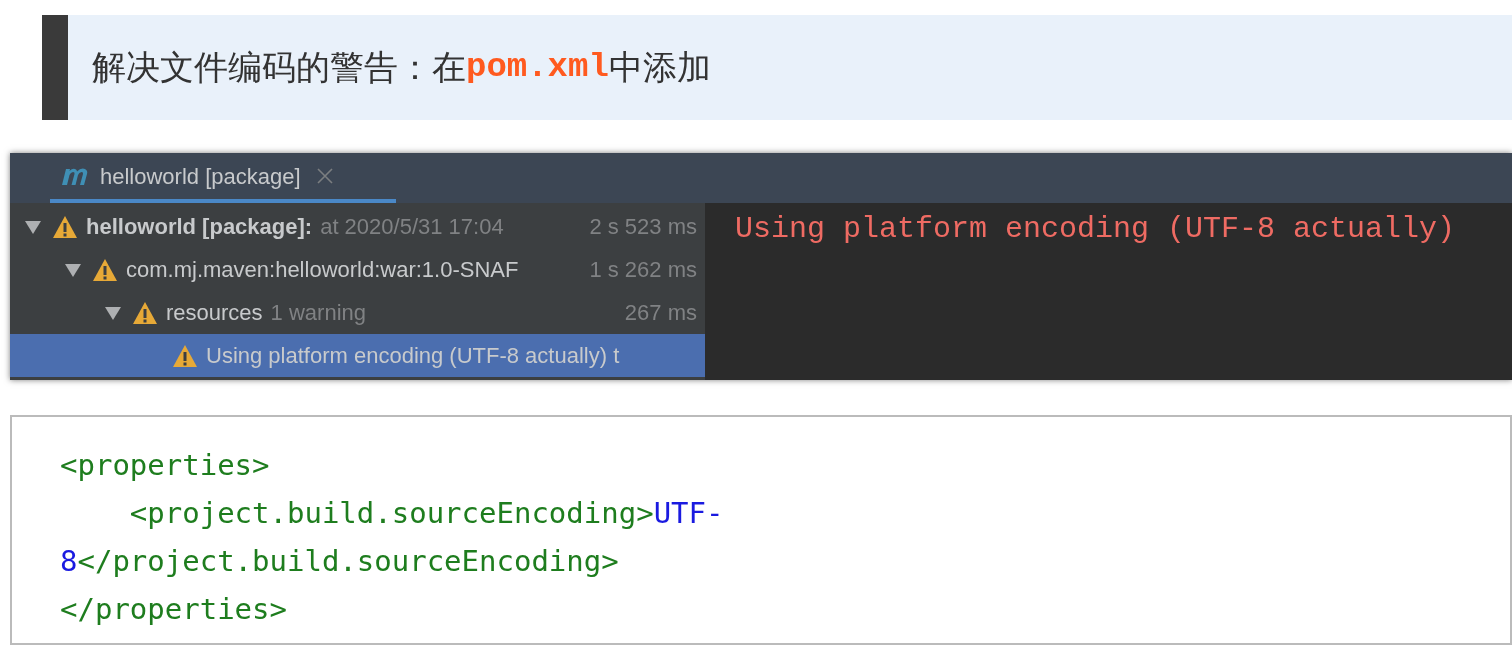  I want to click on heading-text: 解决文件编码的警告：在pom.xml中添加, so click(401, 67).